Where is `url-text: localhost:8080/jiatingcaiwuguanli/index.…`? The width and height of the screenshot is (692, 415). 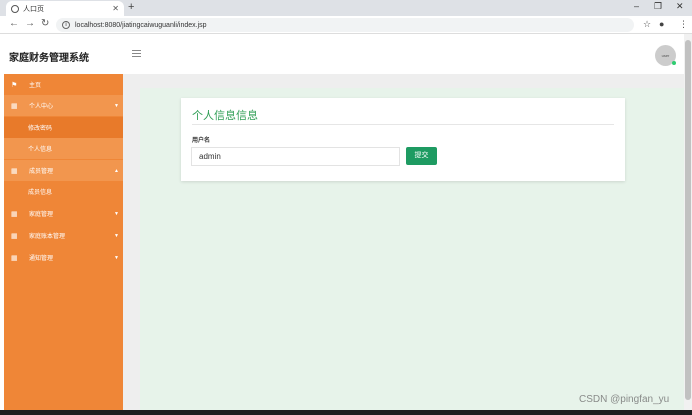
url-text: localhost:8080/jiatingcaiwuguanli/index.… is located at coordinates (141, 25).